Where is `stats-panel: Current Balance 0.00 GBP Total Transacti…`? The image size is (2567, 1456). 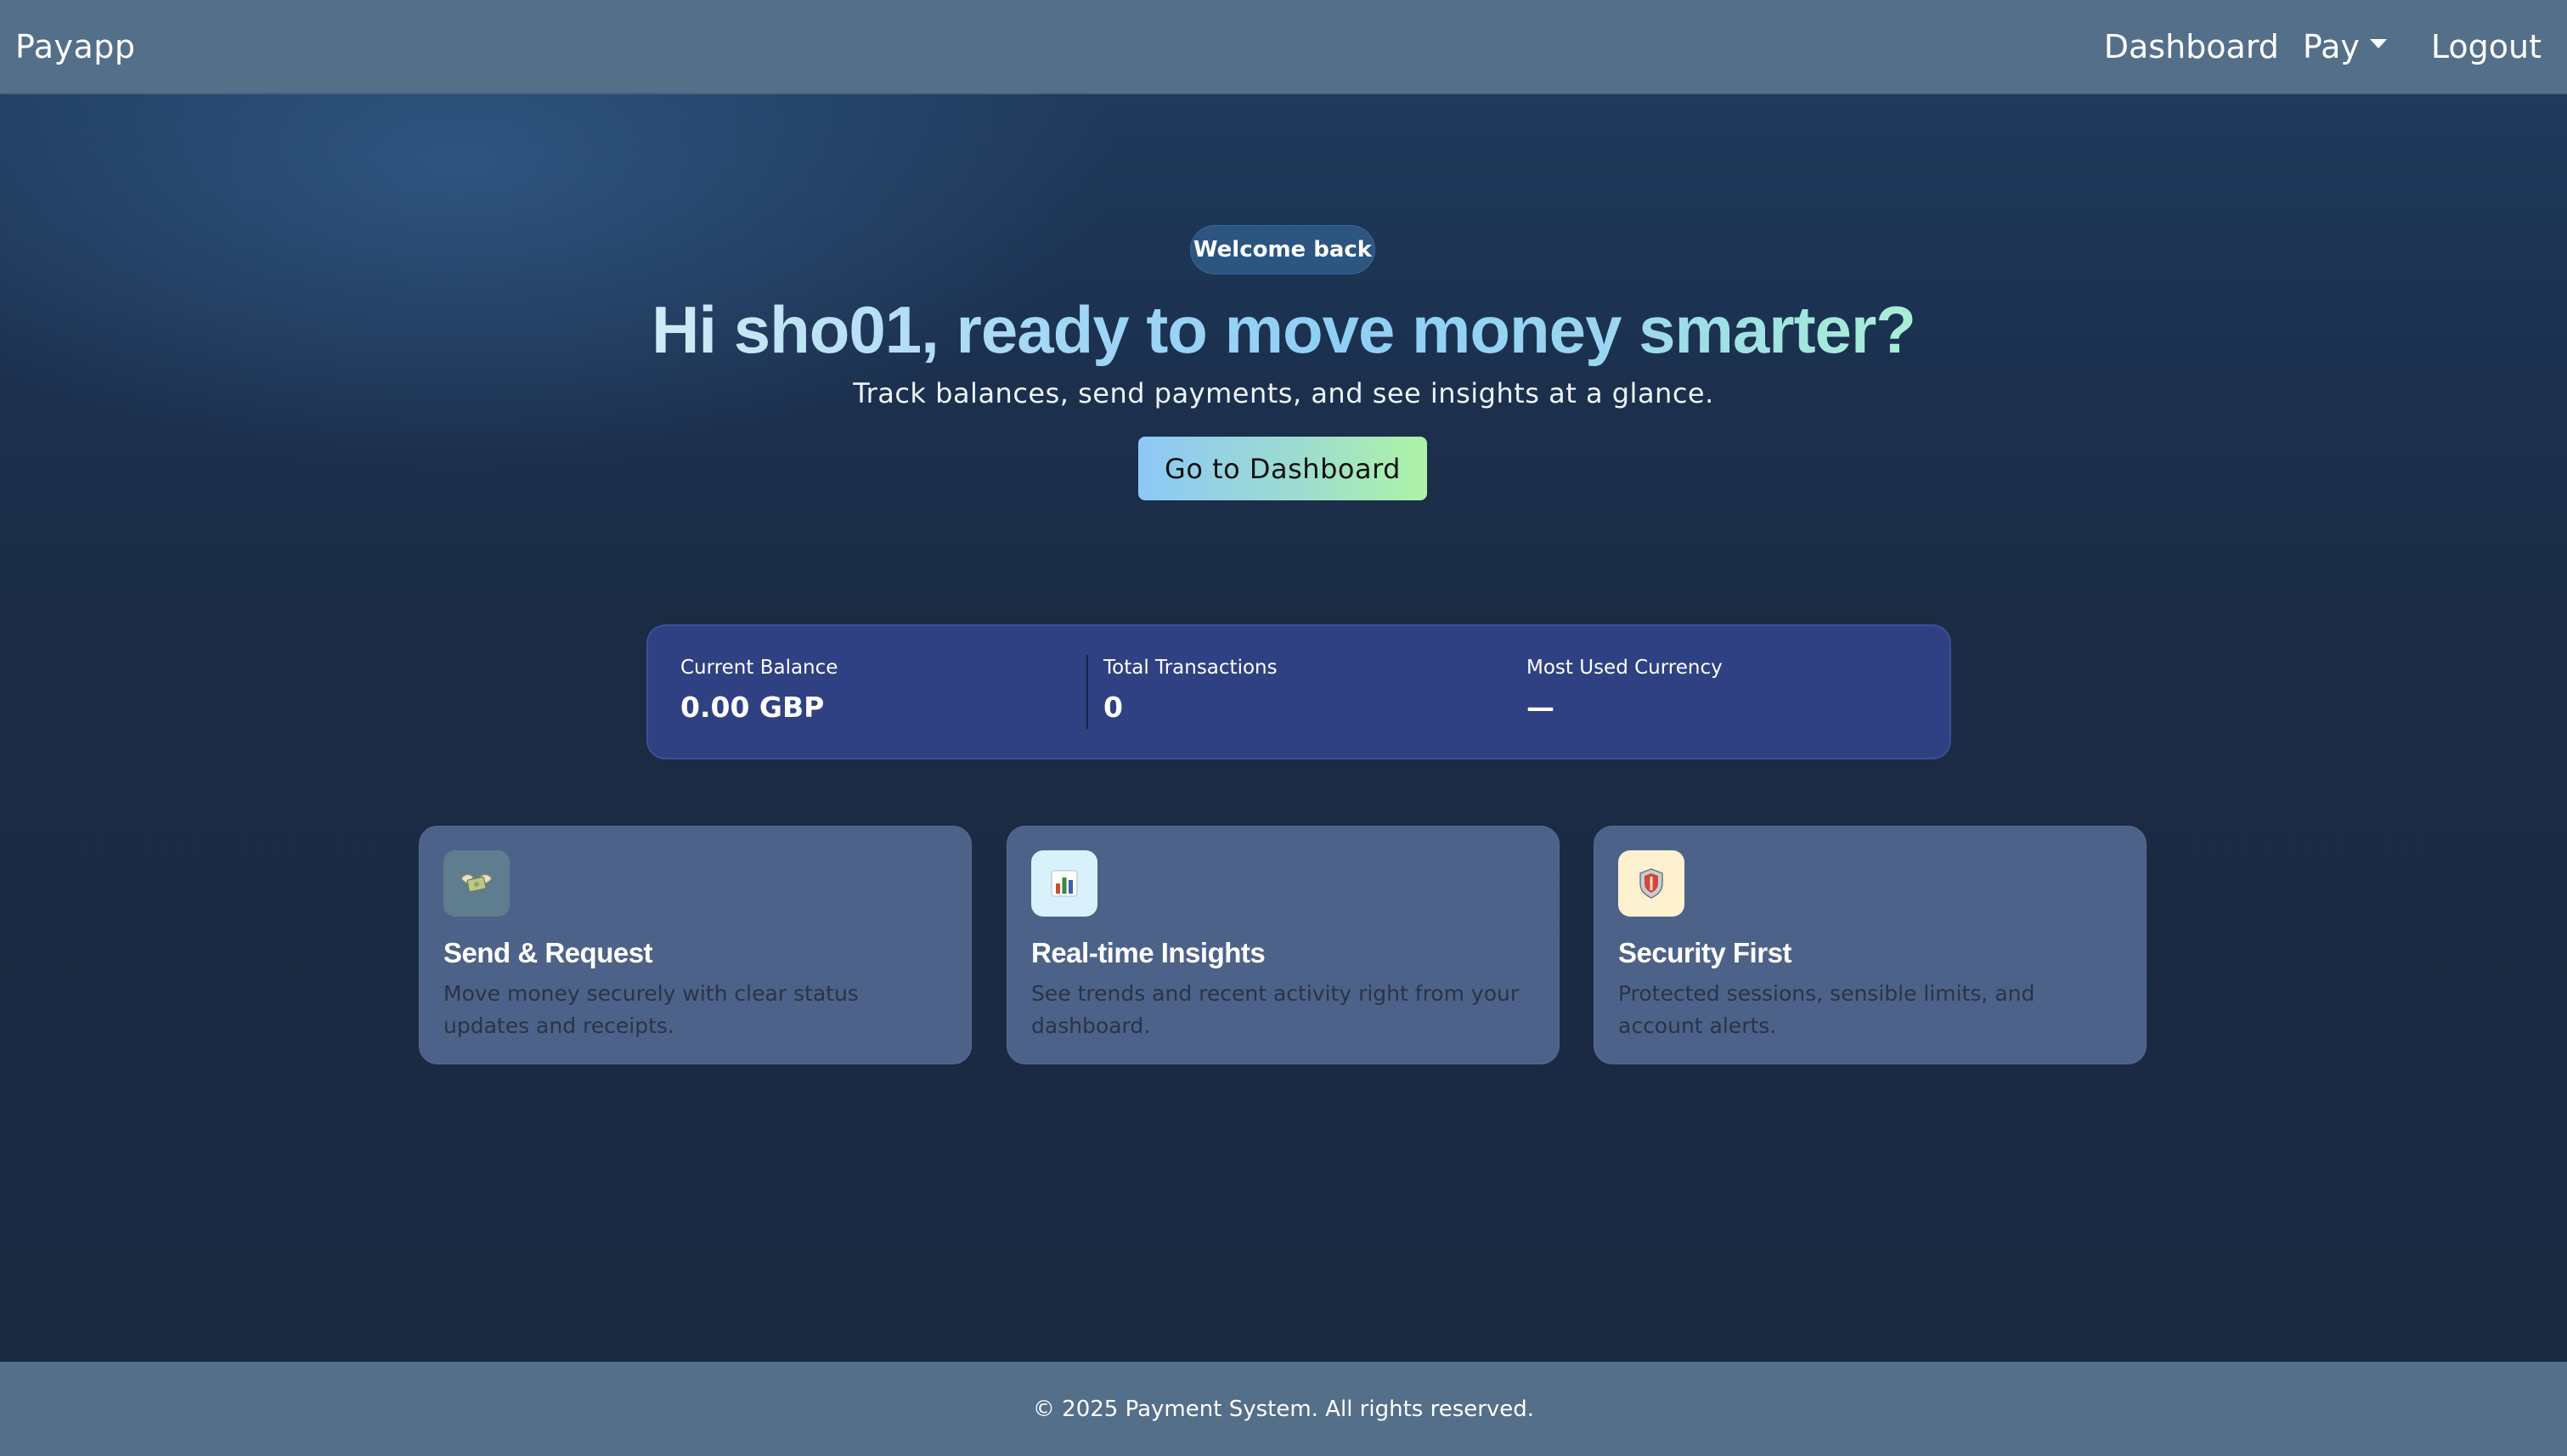 stats-panel: Current Balance 0.00 GBP Total Transacti… is located at coordinates (1299, 691).